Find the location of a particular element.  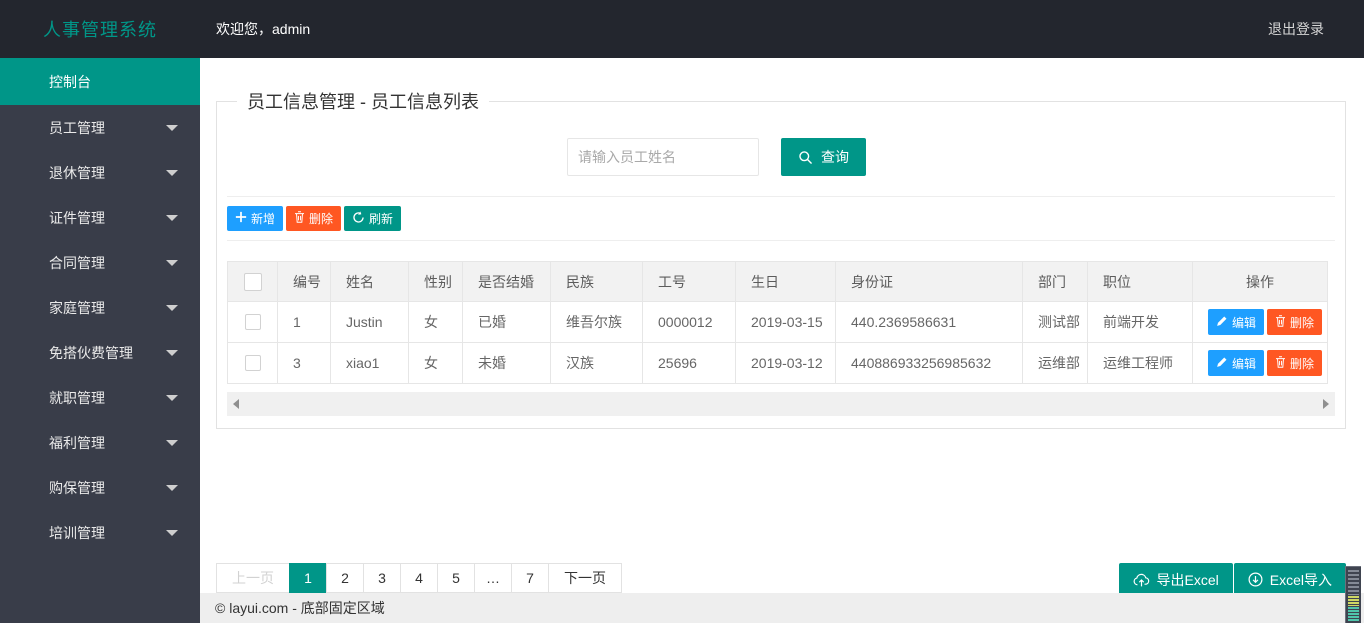

column-header: 姓名 is located at coordinates (369, 281).